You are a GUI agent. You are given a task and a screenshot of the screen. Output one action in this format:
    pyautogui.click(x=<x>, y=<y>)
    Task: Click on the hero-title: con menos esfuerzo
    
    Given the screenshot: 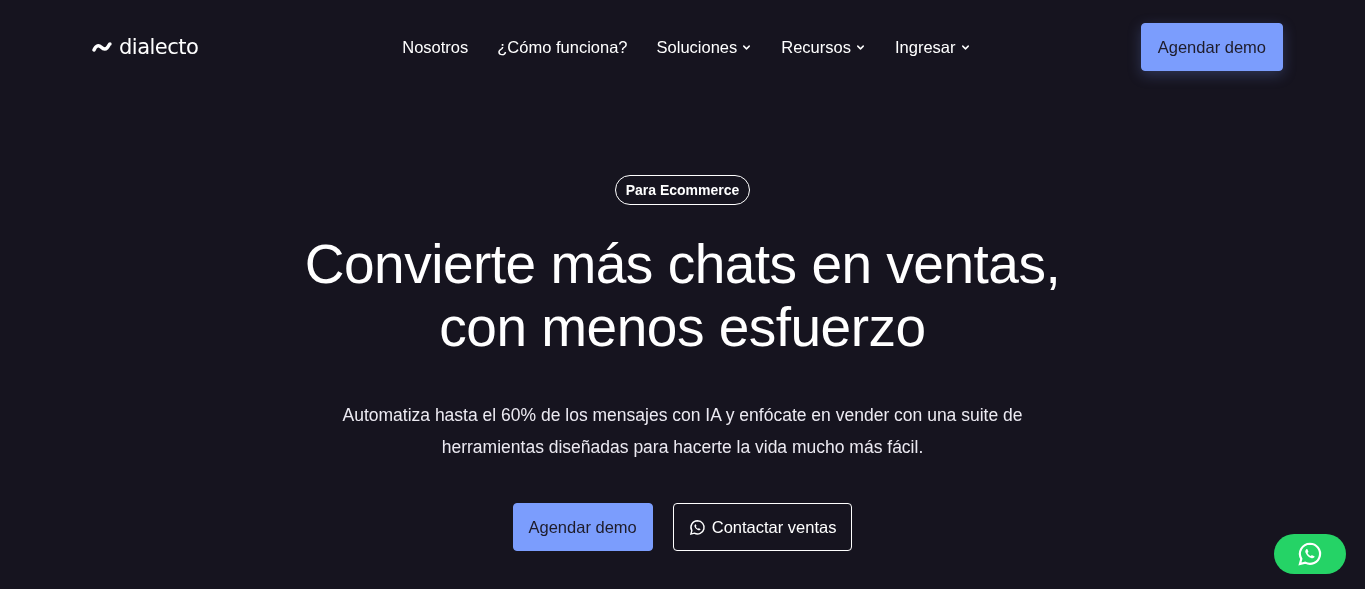 What is the action you would take?
    pyautogui.click(x=682, y=327)
    